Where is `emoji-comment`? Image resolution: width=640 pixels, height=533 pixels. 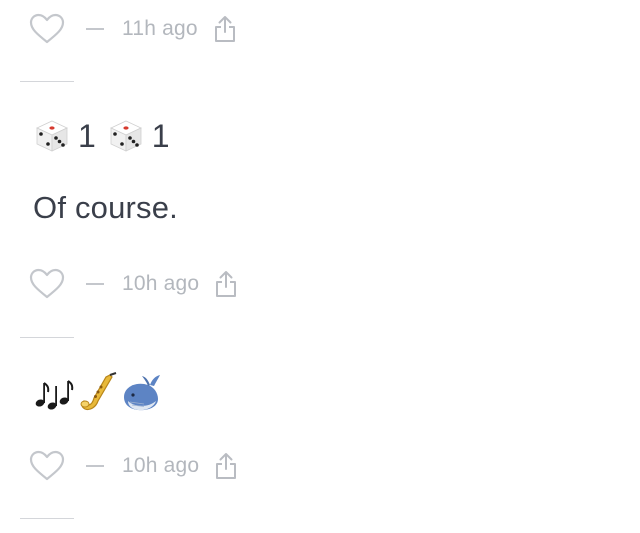 emoji-comment is located at coordinates (98, 393).